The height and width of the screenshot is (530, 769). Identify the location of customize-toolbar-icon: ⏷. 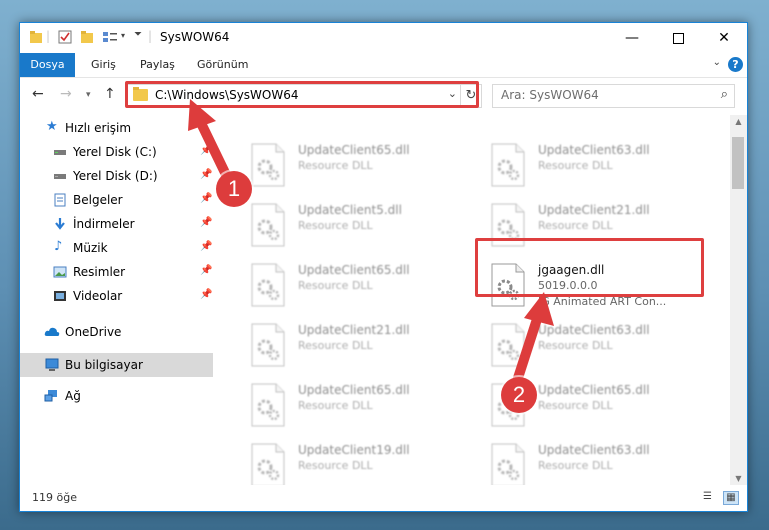
(138, 34).